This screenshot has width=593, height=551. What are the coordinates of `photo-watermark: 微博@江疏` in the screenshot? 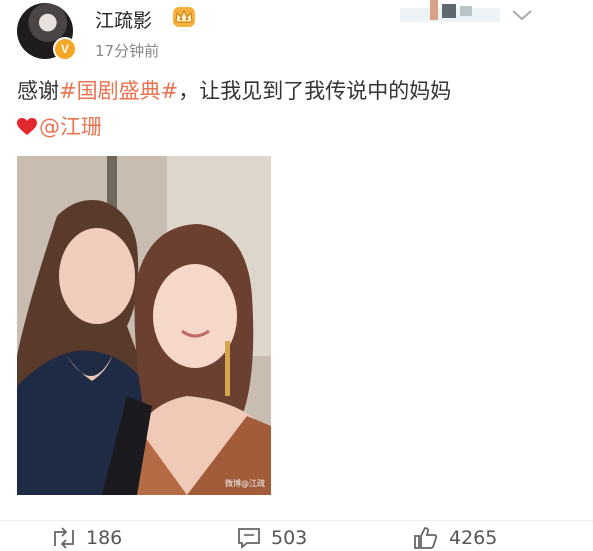 It's located at (245, 483).